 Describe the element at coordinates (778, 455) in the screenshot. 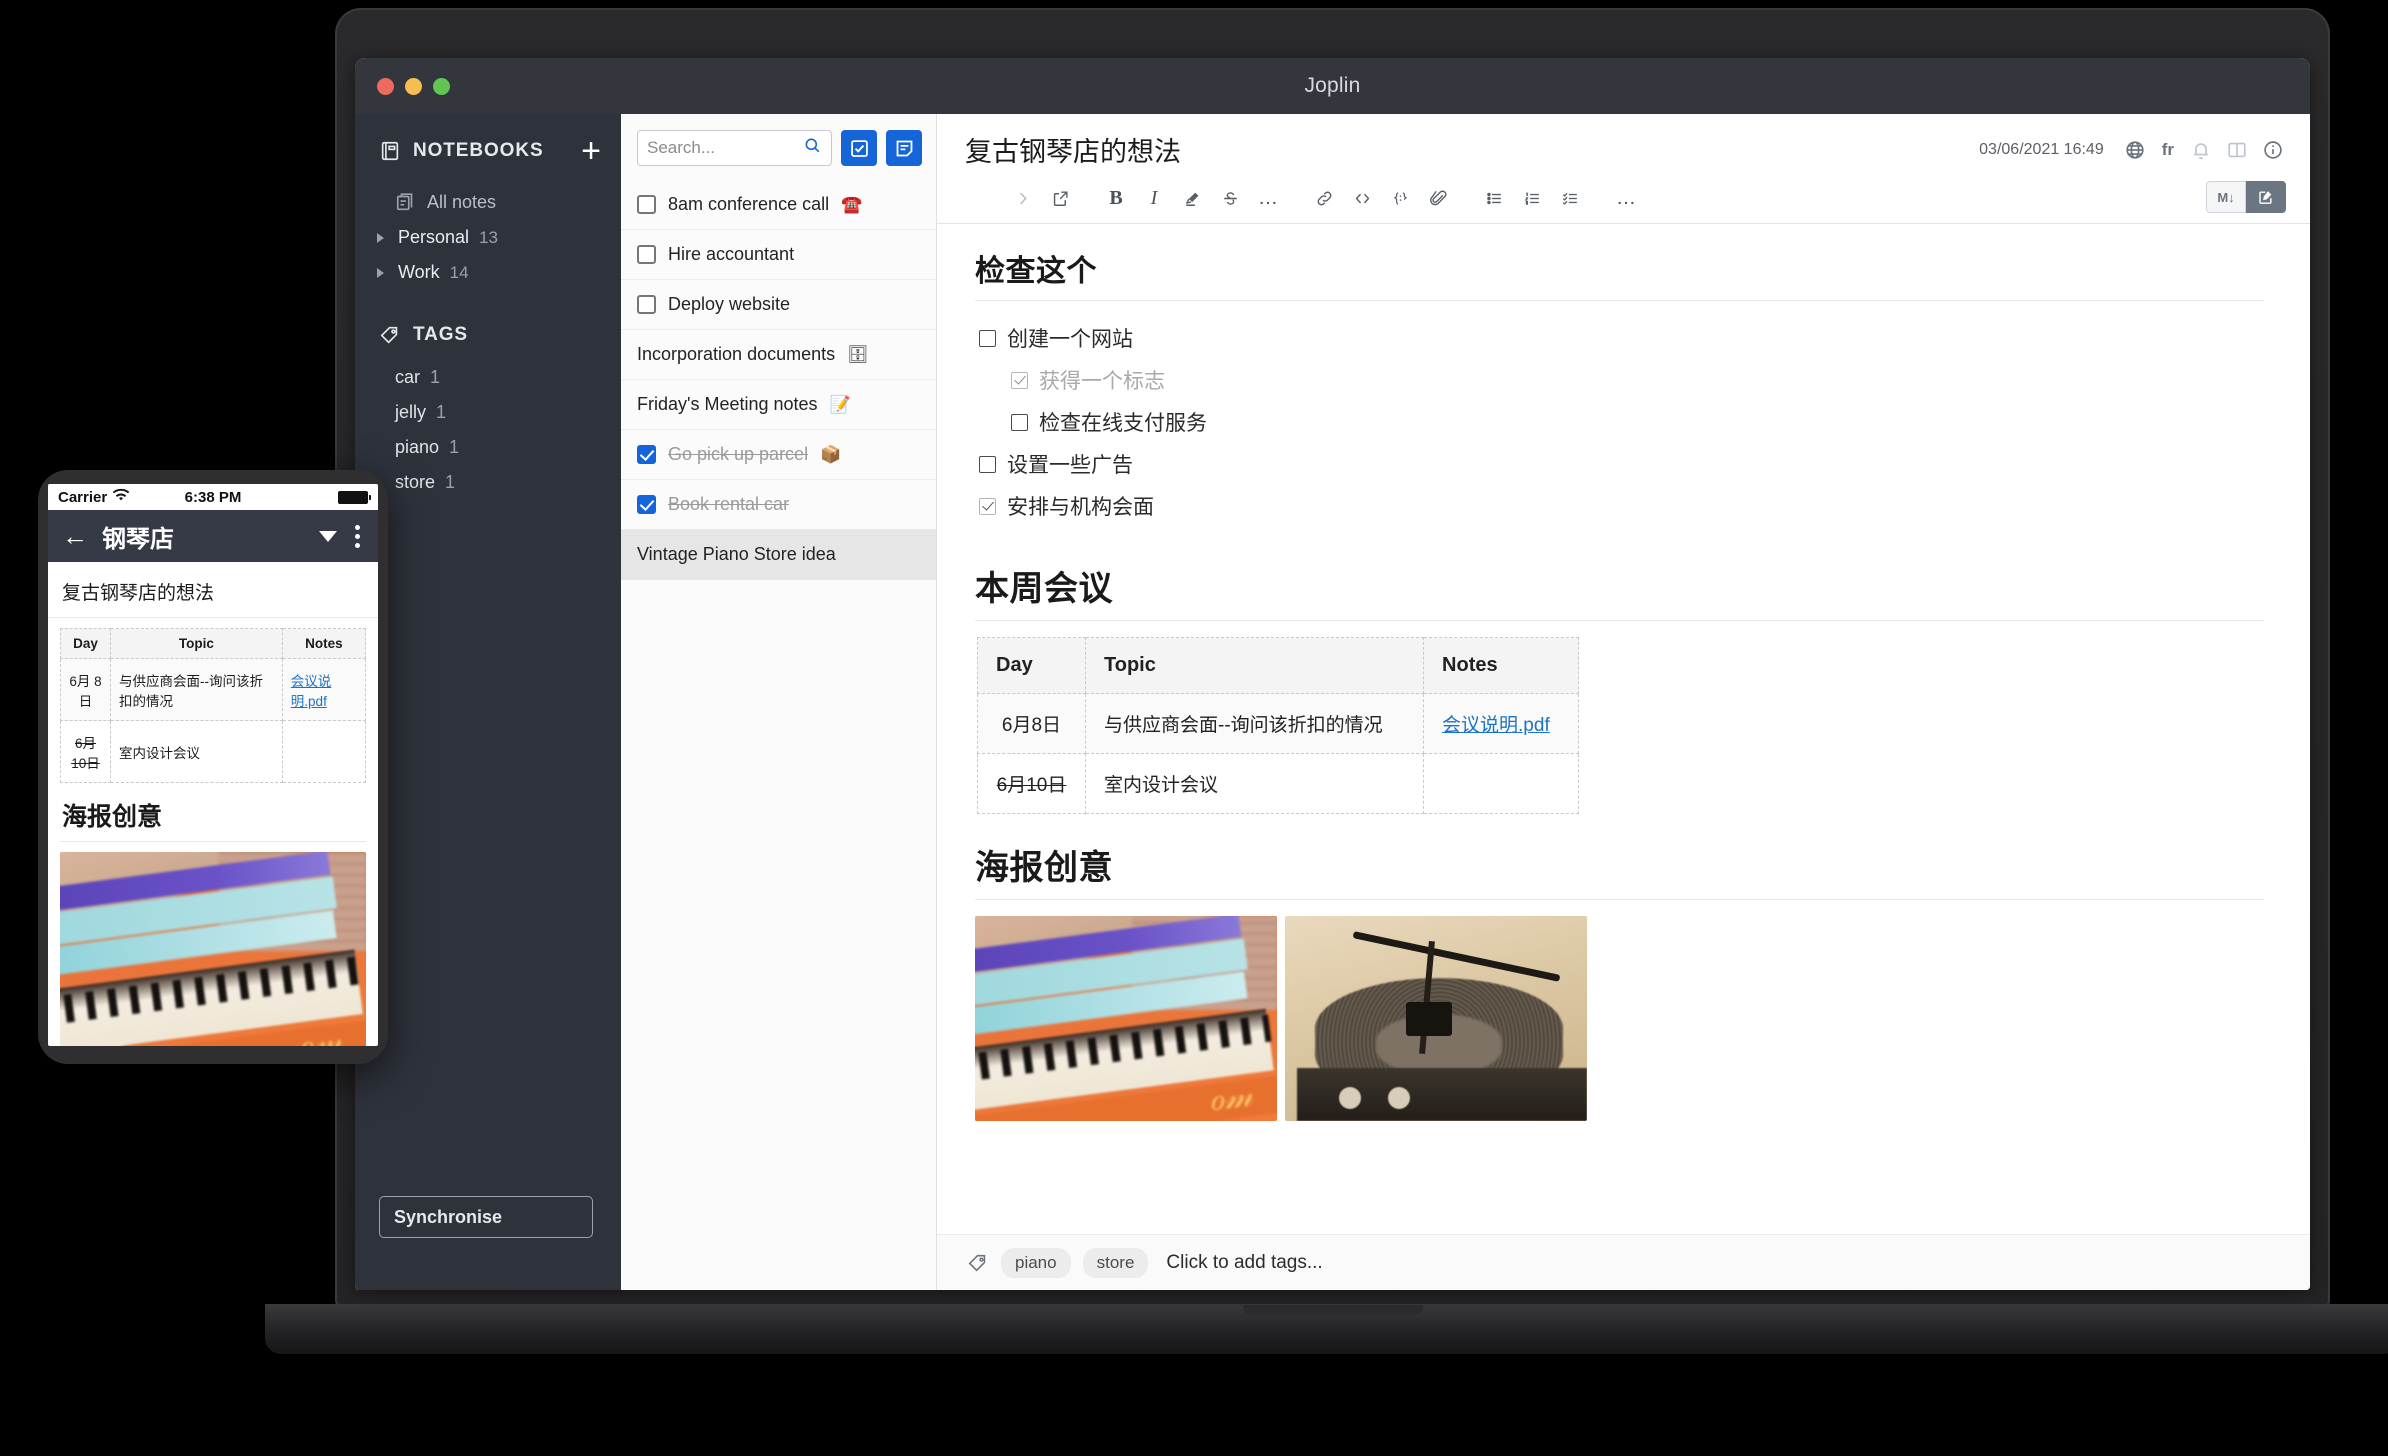

I see `list-item: Go pick up parcel 📦` at that location.